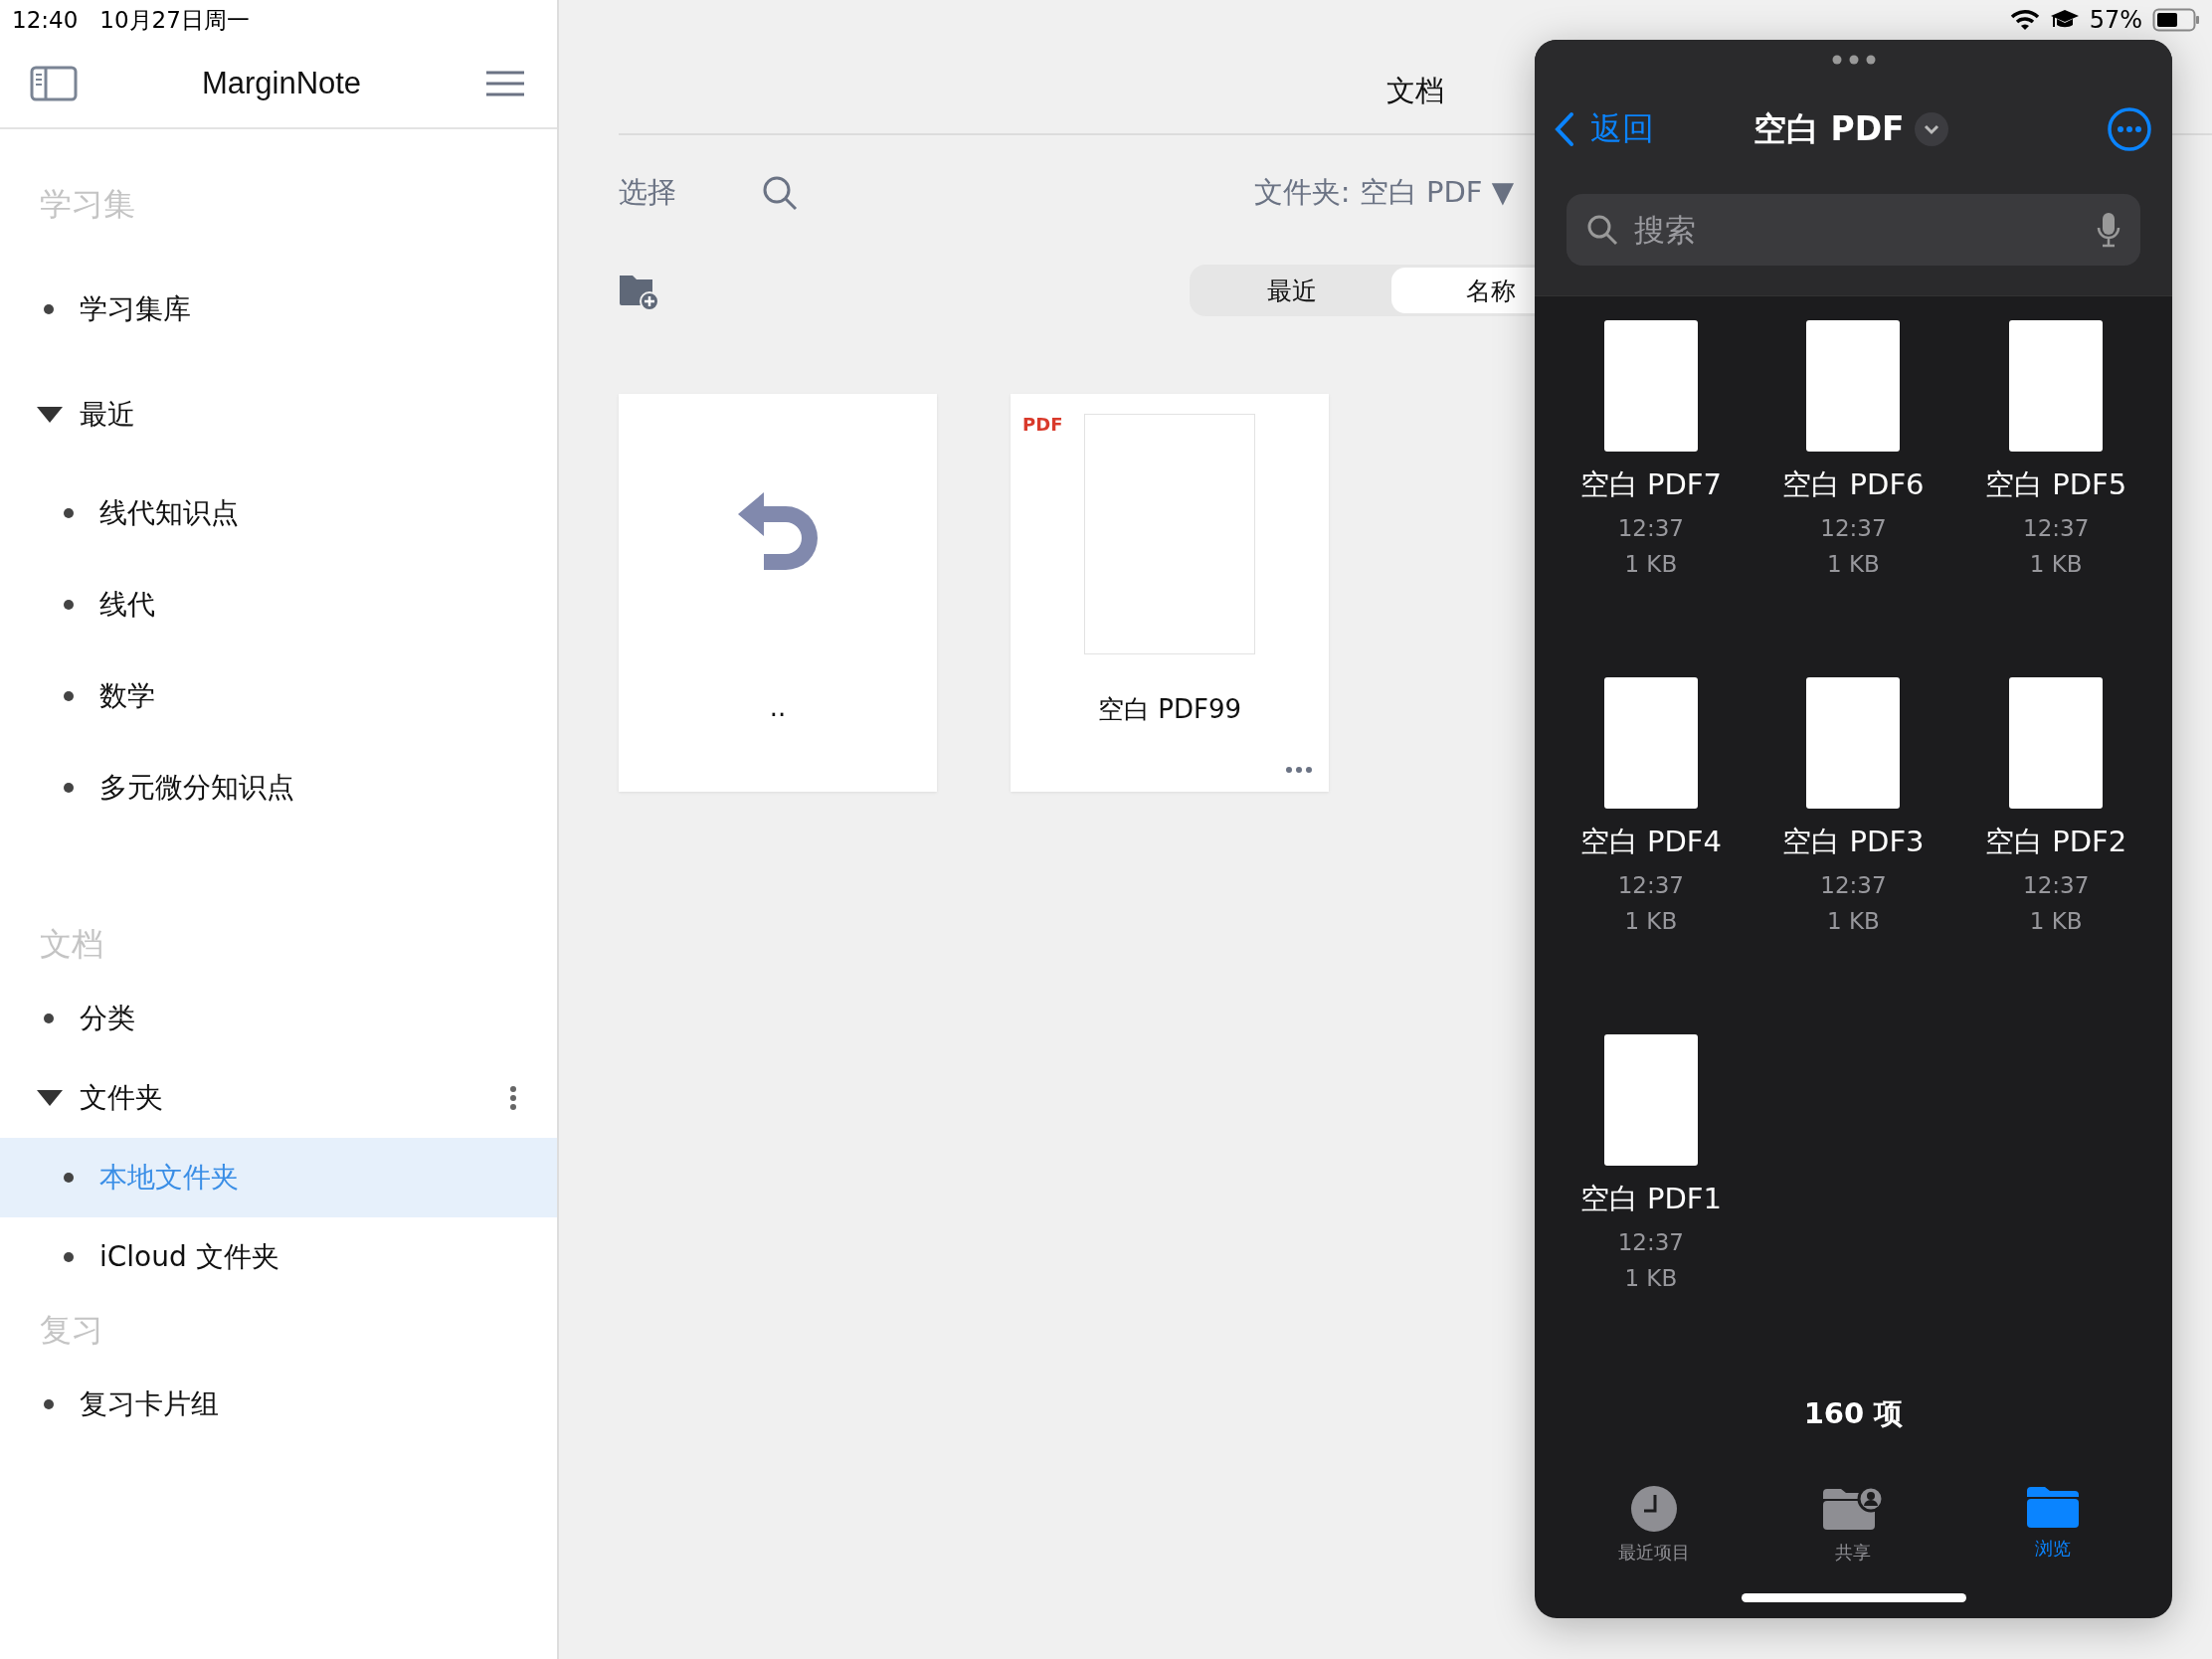 This screenshot has height=1659, width=2212. What do you see at coordinates (278, 1018) in the screenshot?
I see `sidebar-item: 分类` at bounding box center [278, 1018].